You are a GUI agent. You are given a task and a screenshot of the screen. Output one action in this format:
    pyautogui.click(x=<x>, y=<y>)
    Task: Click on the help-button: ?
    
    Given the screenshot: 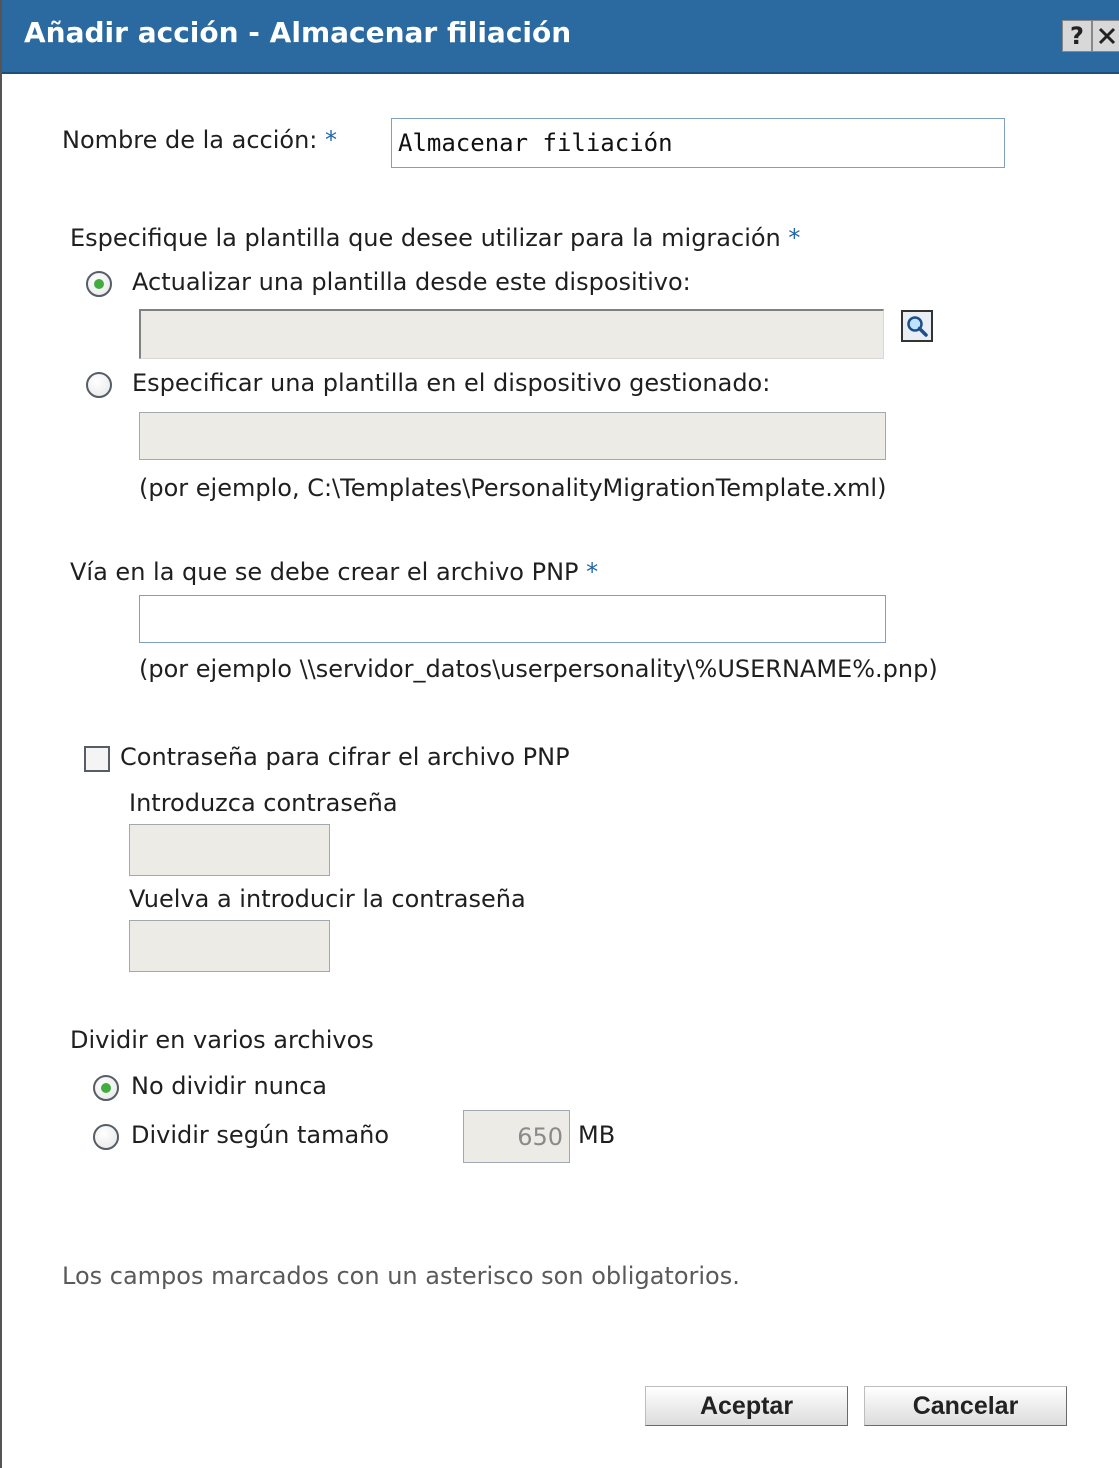 What is the action you would take?
    pyautogui.click(x=1077, y=36)
    